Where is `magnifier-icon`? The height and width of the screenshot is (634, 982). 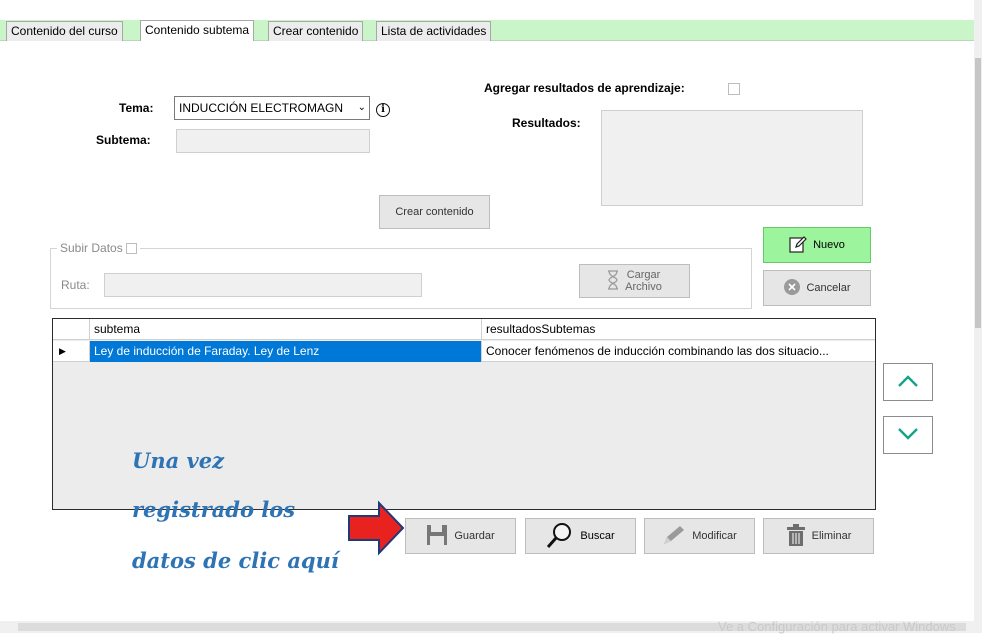
magnifier-icon is located at coordinates (560, 536).